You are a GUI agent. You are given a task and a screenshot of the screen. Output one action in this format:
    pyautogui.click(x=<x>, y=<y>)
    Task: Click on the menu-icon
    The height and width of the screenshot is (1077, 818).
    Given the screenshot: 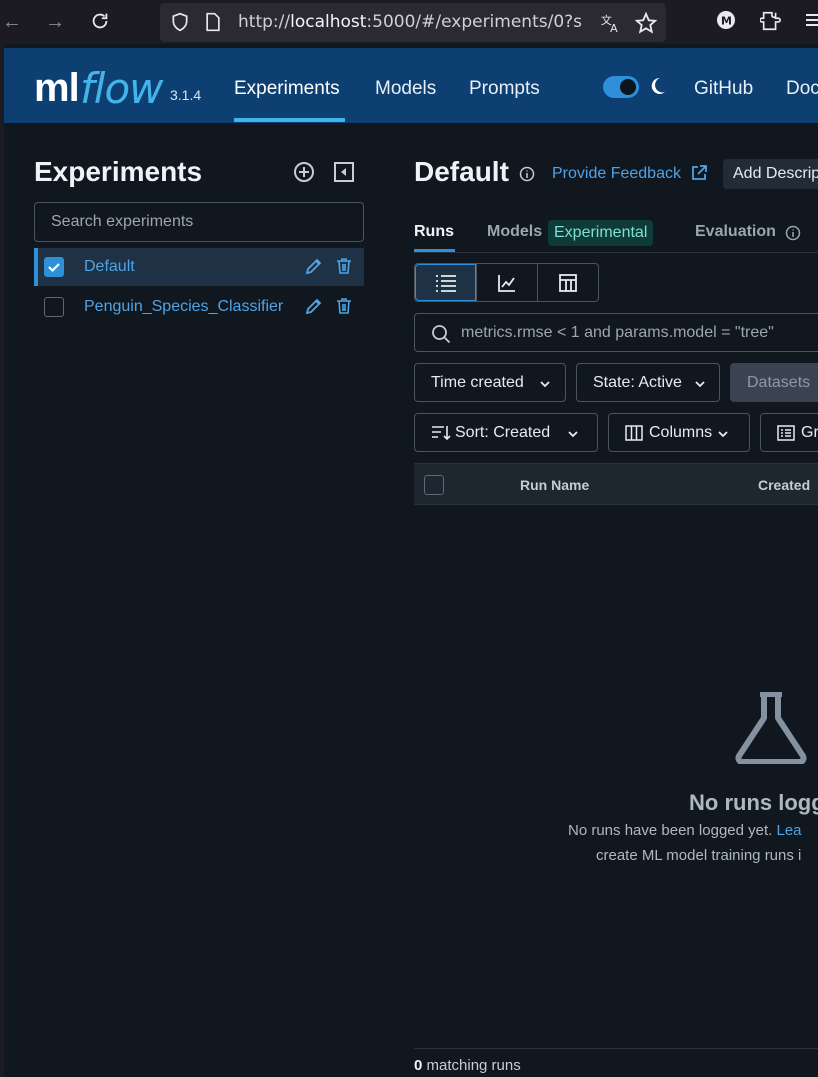 What is the action you would take?
    pyautogui.click(x=812, y=22)
    